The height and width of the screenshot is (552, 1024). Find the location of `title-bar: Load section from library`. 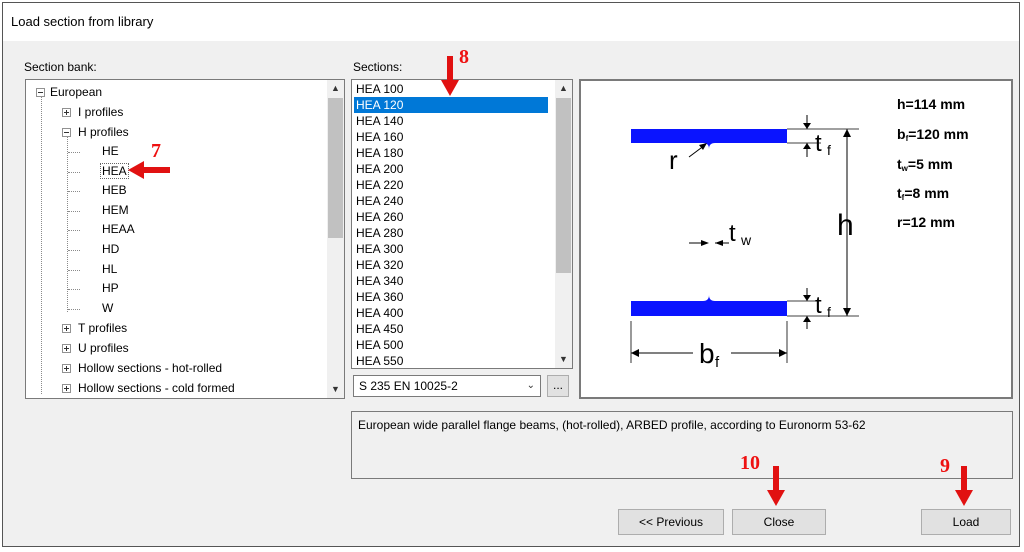

title-bar: Load section from library is located at coordinates (511, 22).